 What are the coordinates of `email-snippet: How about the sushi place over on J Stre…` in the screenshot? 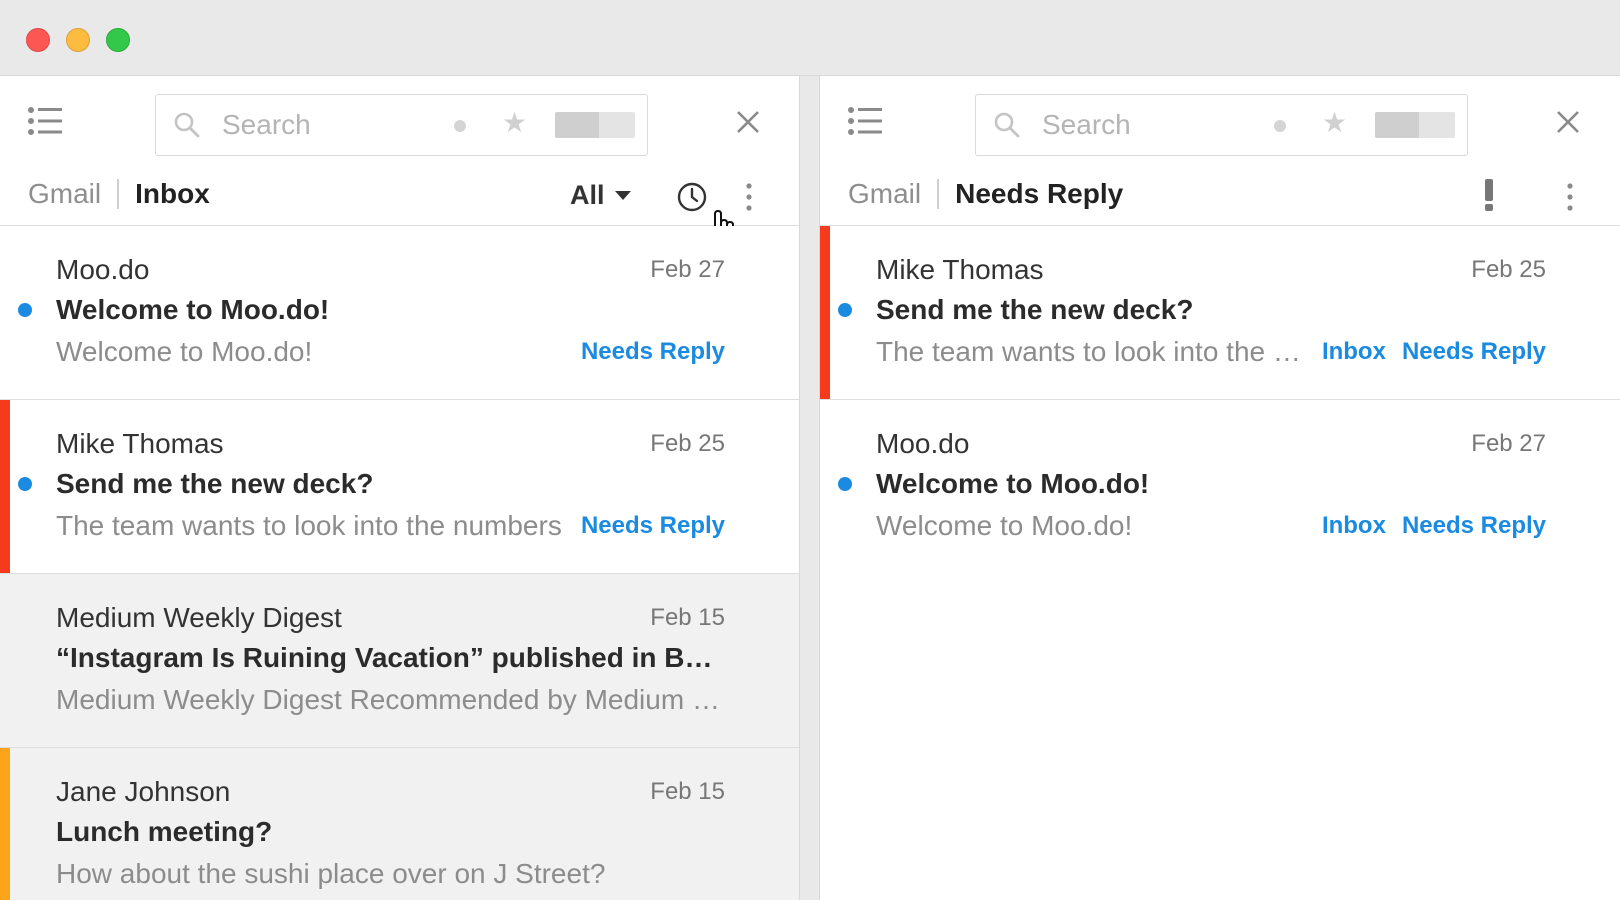 It's located at (331, 873).